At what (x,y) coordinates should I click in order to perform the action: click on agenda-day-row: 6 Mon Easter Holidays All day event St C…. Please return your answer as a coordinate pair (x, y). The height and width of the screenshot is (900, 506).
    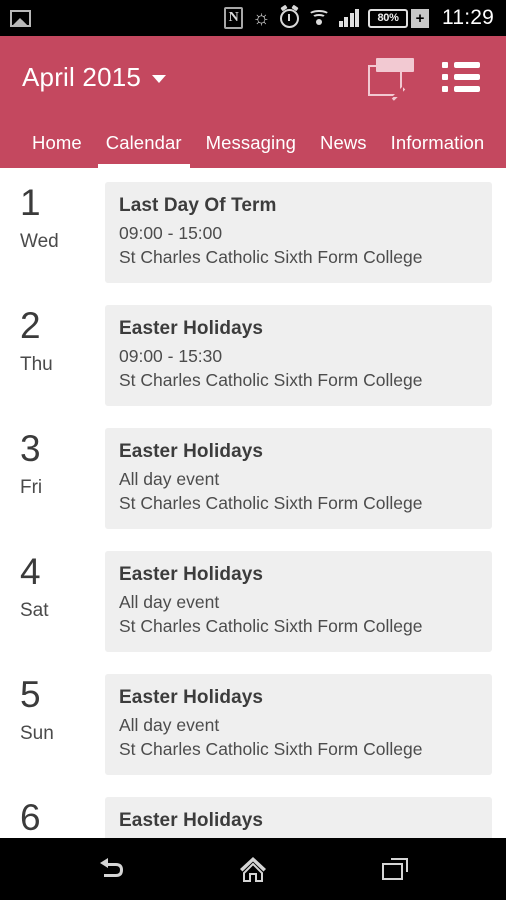
    Looking at the image, I should click on (253, 813).